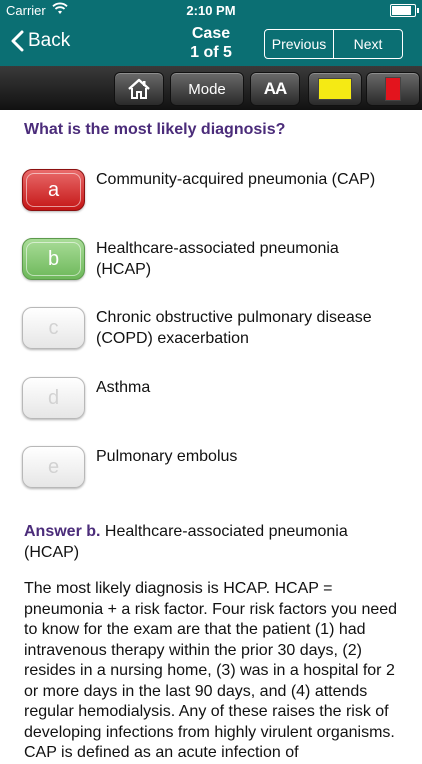  I want to click on case-pager: Previous Next, so click(333, 44).